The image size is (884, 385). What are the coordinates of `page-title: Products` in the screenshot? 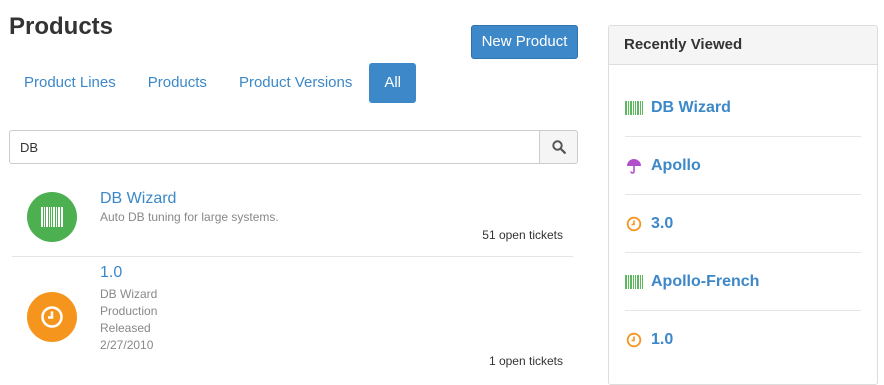 It's located at (61, 26).